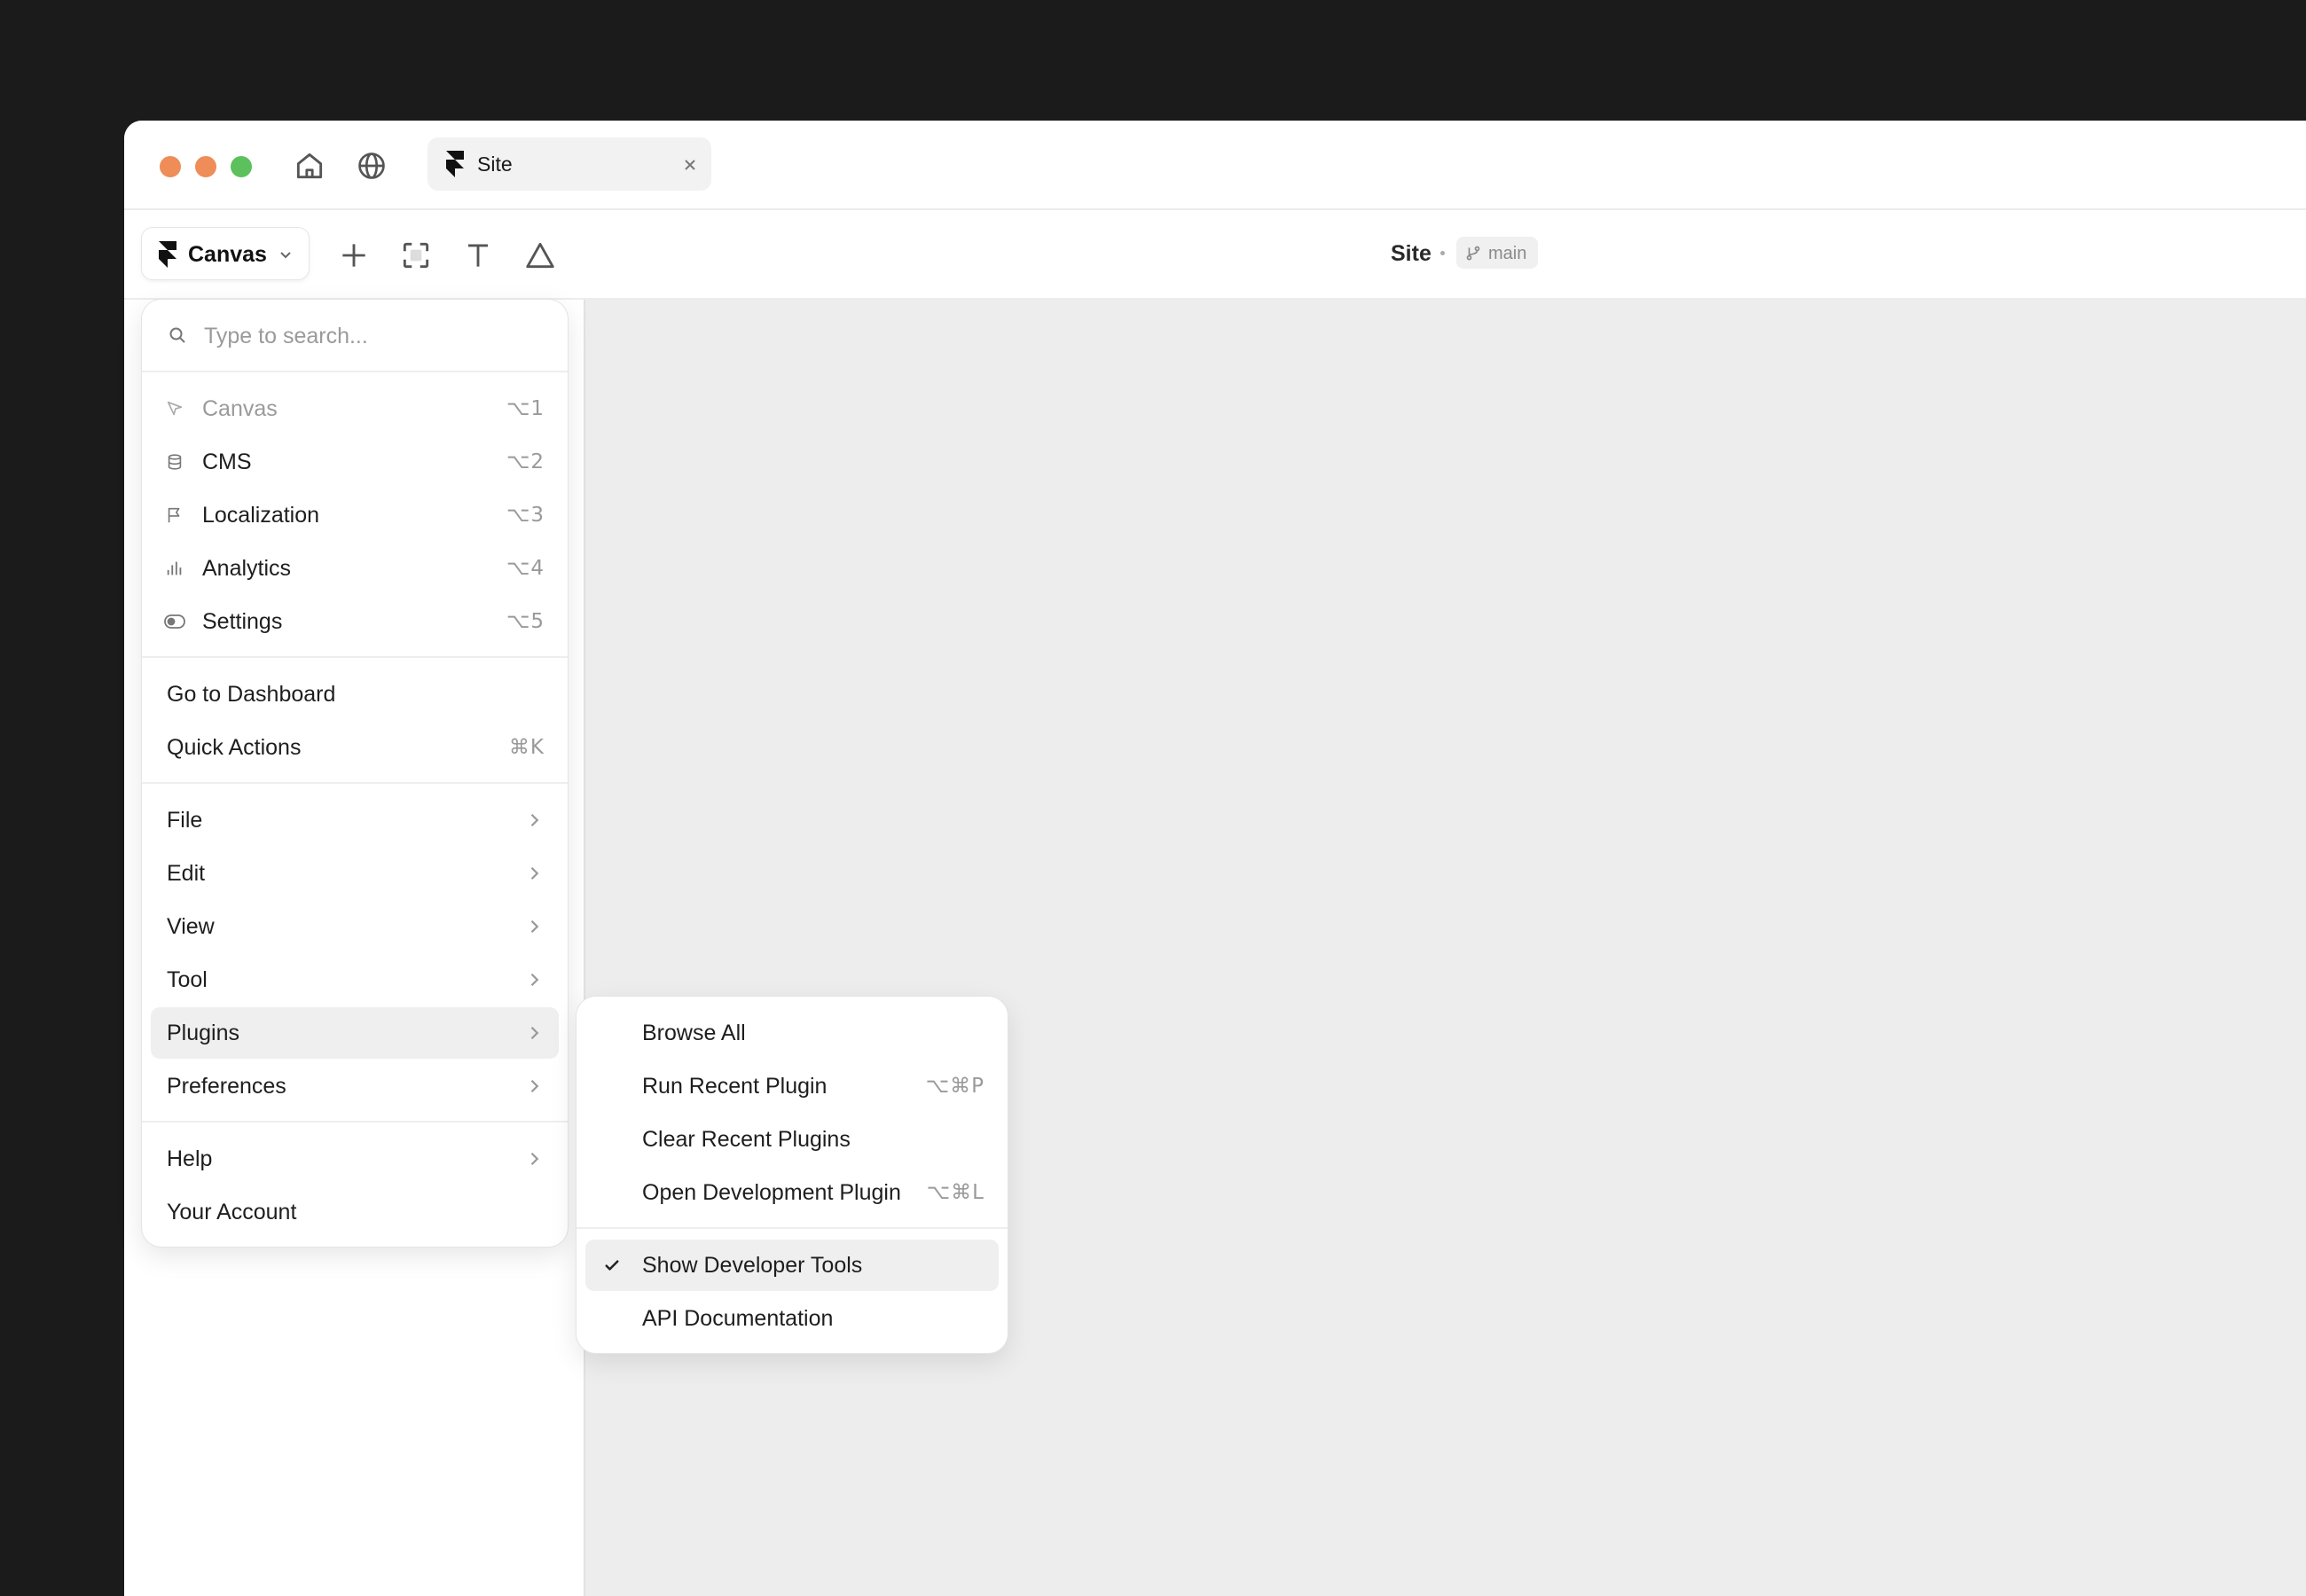 This screenshot has width=2306, height=1596. Describe the element at coordinates (1215, 255) in the screenshot. I see `toolbar: Canvas Site main` at that location.